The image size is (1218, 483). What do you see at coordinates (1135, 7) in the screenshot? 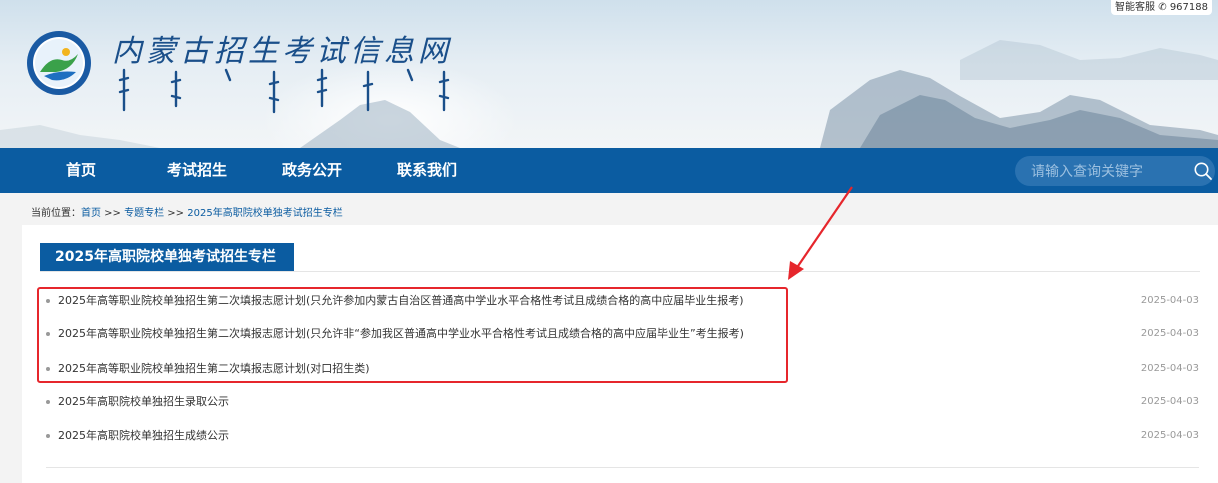
I see `service-label: 智能客服` at bounding box center [1135, 7].